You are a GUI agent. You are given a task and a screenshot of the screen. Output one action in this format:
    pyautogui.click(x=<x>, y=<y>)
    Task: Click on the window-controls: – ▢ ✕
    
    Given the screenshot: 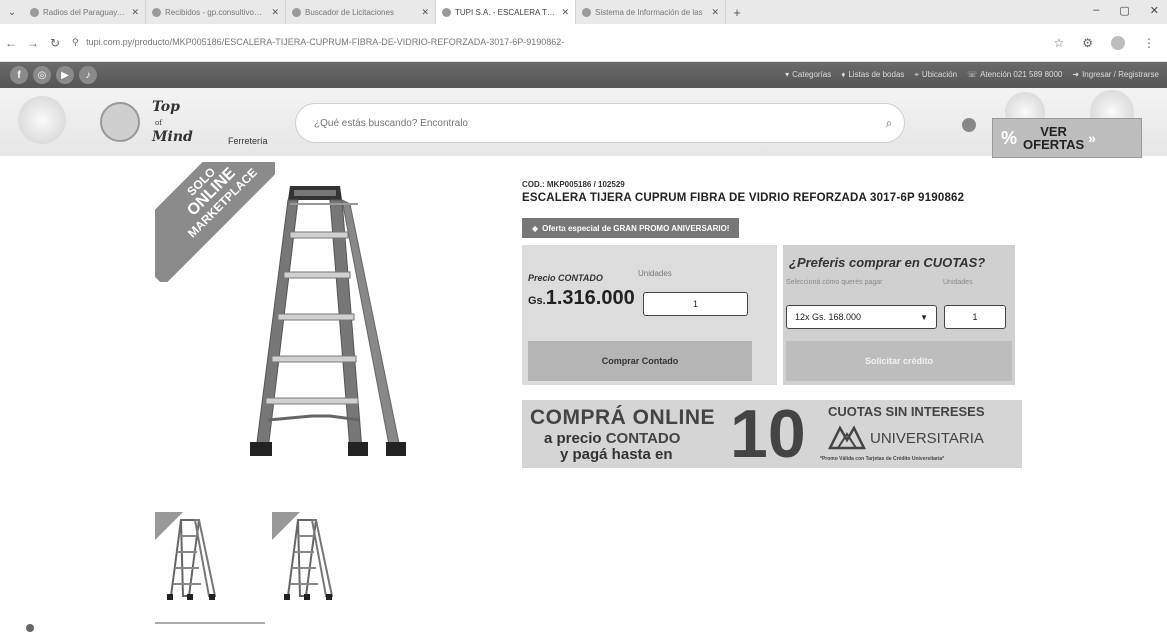 What is the action you would take?
    pyautogui.click(x=1126, y=10)
    